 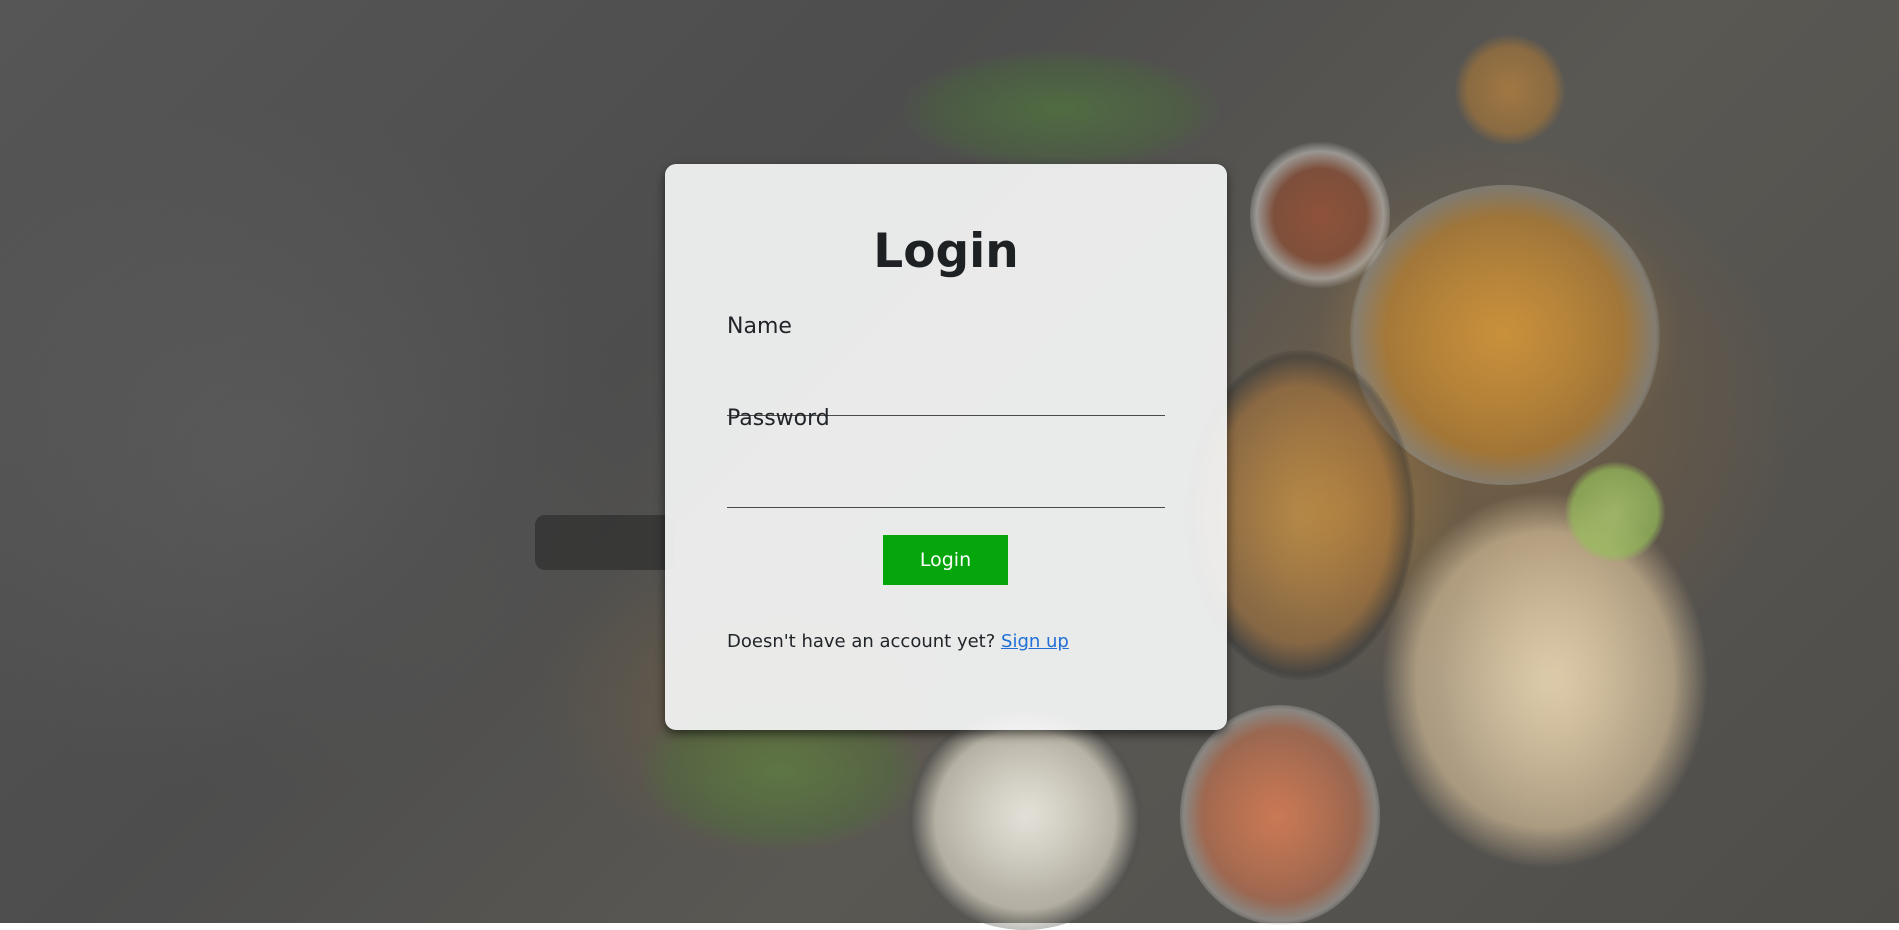 What do you see at coordinates (1510, 90) in the screenshot?
I see `ladle-shape` at bounding box center [1510, 90].